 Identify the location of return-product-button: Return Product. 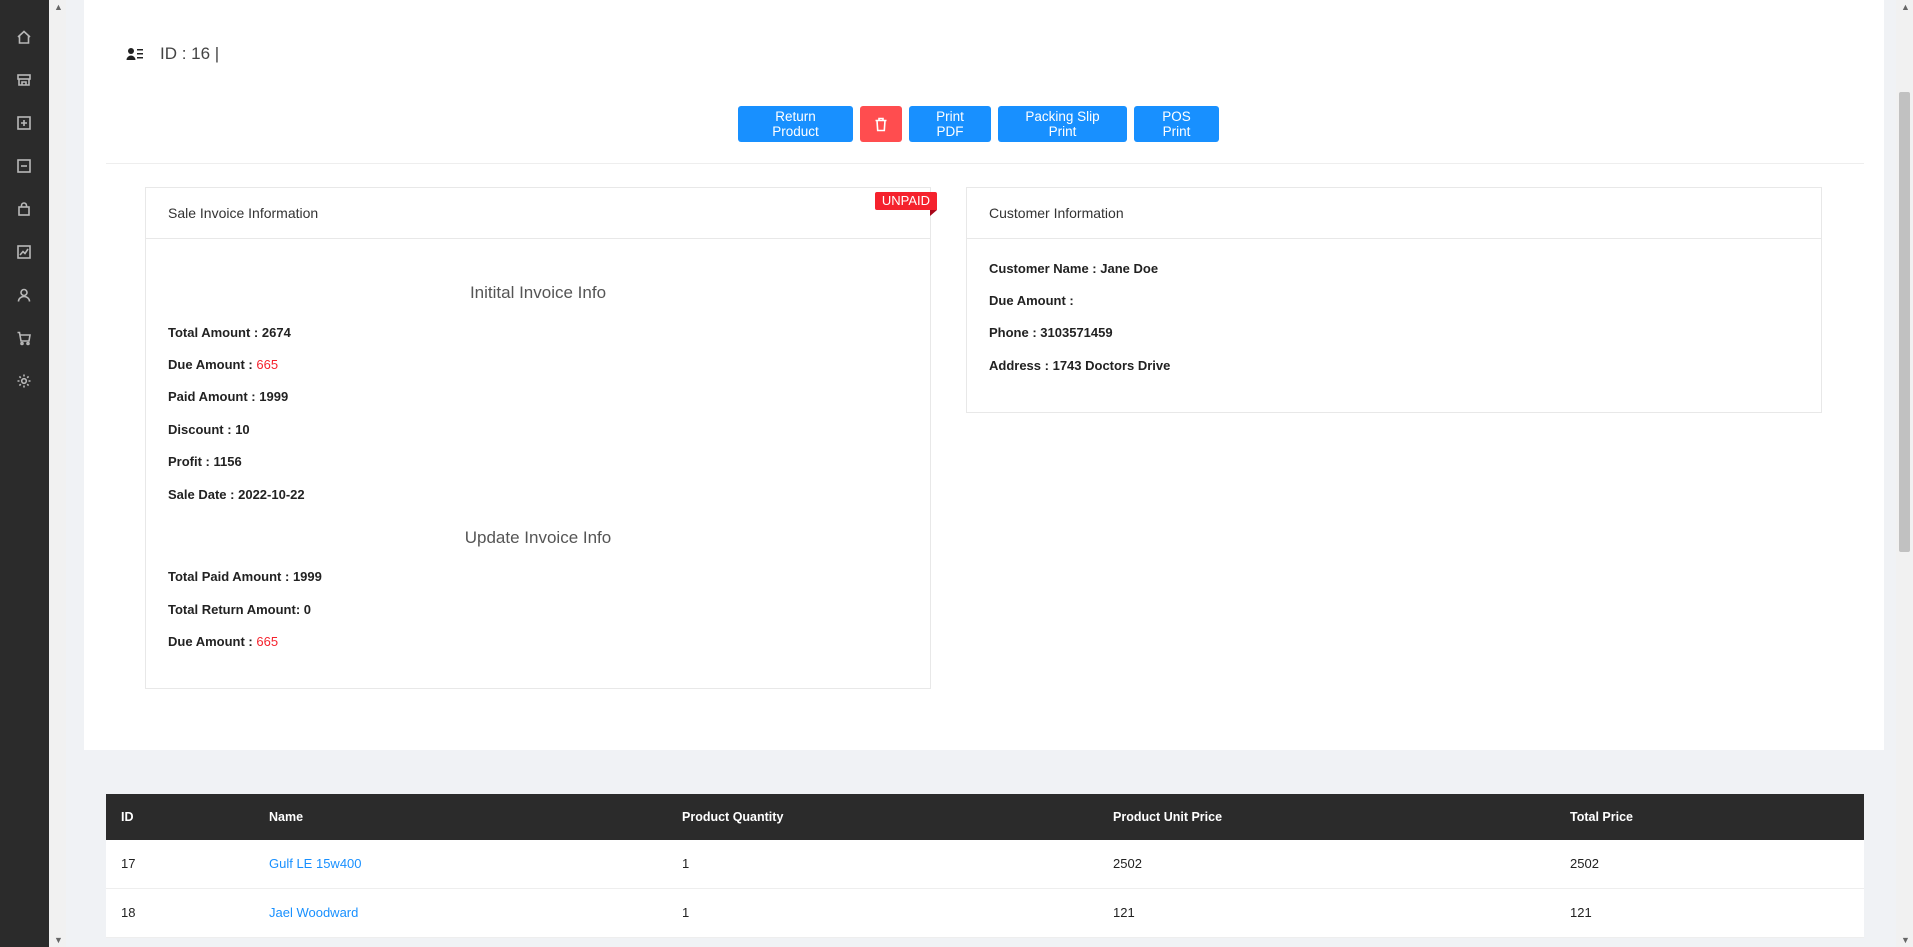
(795, 124).